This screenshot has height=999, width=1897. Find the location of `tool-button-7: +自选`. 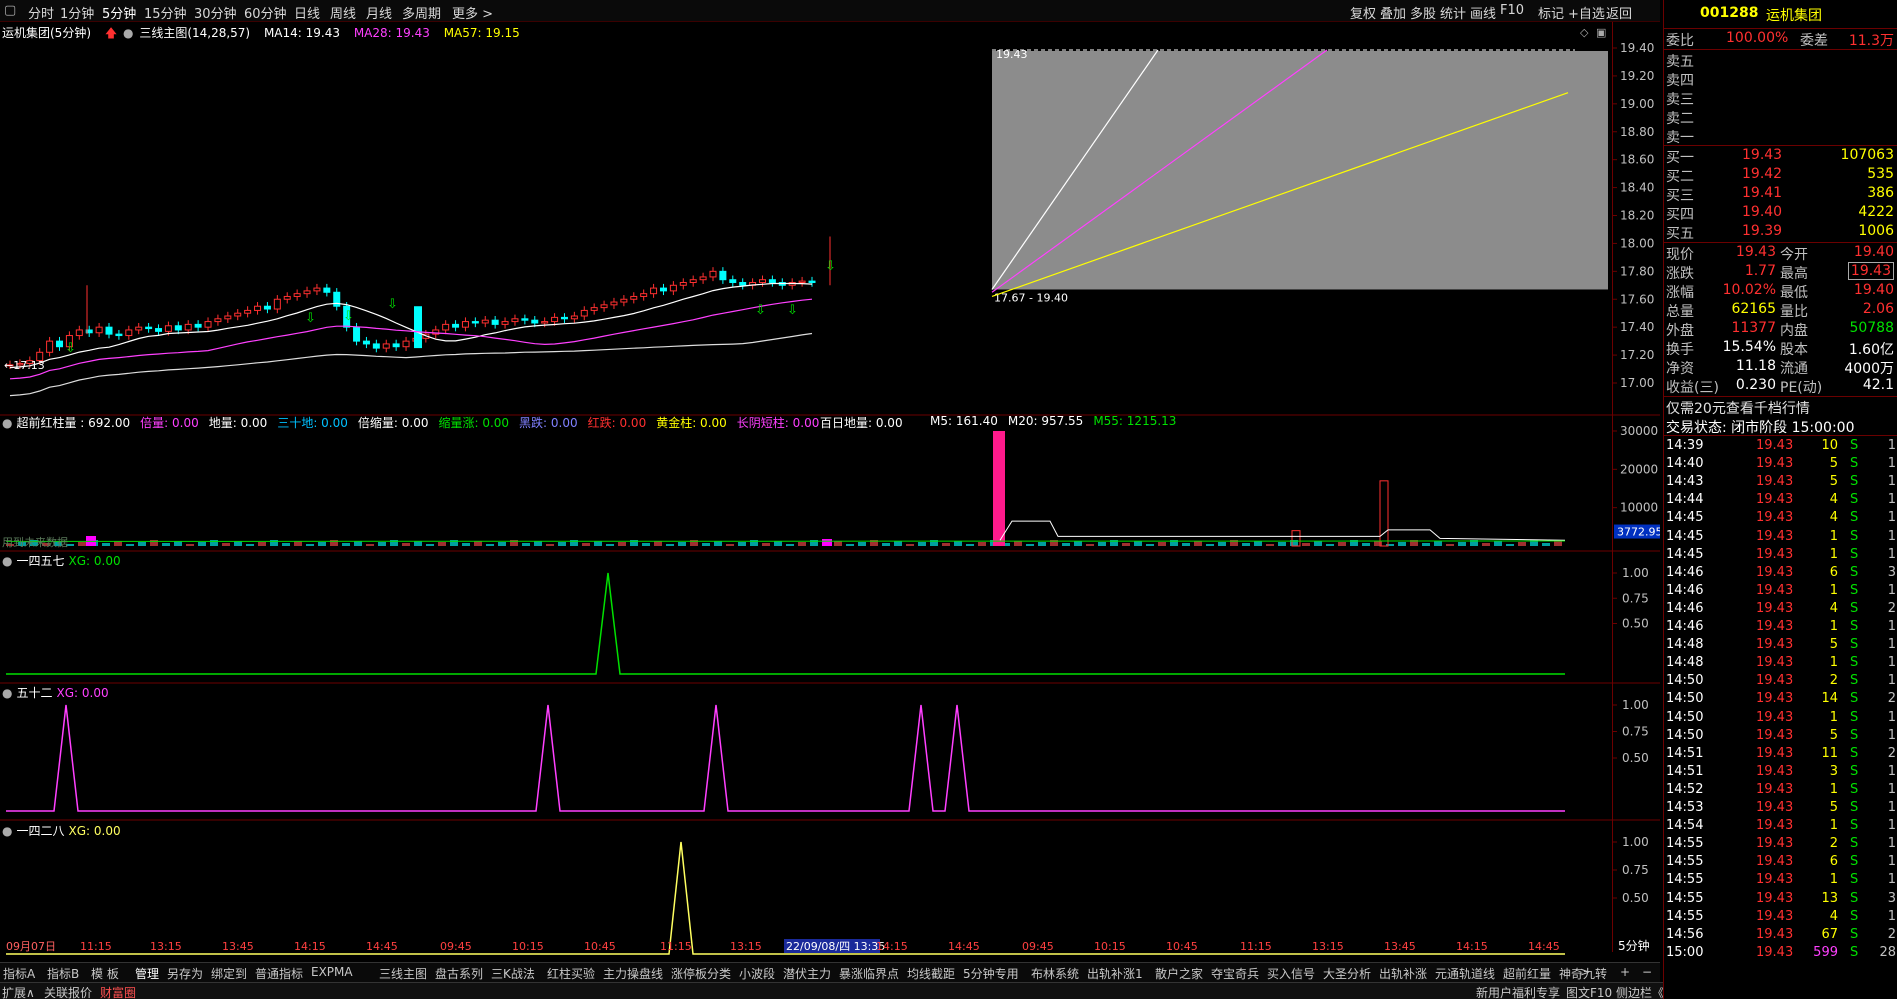

tool-button-7: +自选 is located at coordinates (1586, 12).